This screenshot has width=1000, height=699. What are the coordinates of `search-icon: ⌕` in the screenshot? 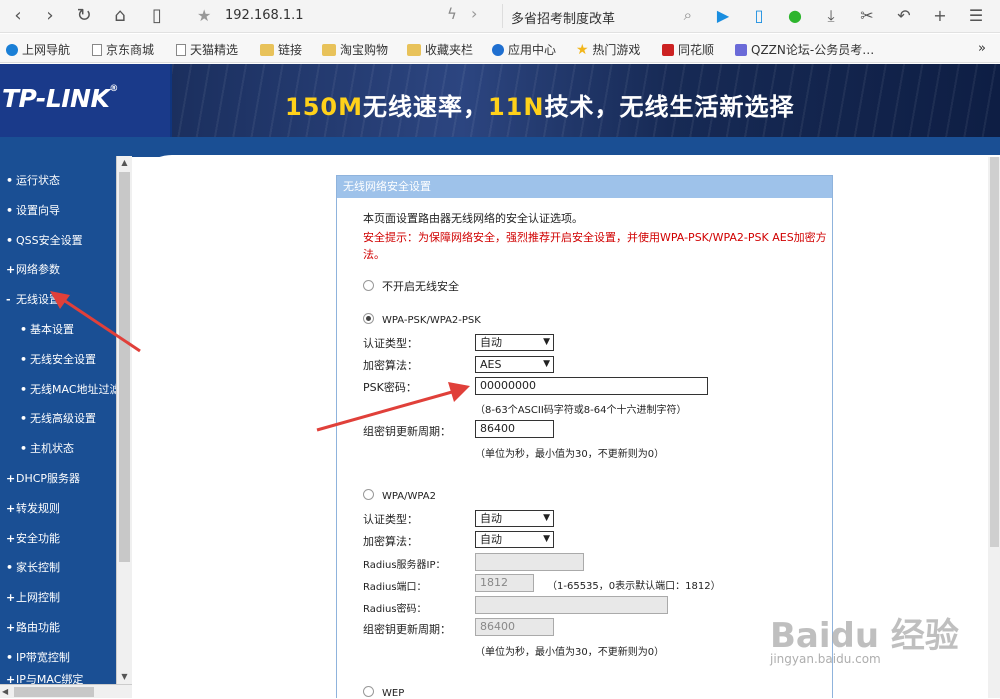 It's located at (688, 15).